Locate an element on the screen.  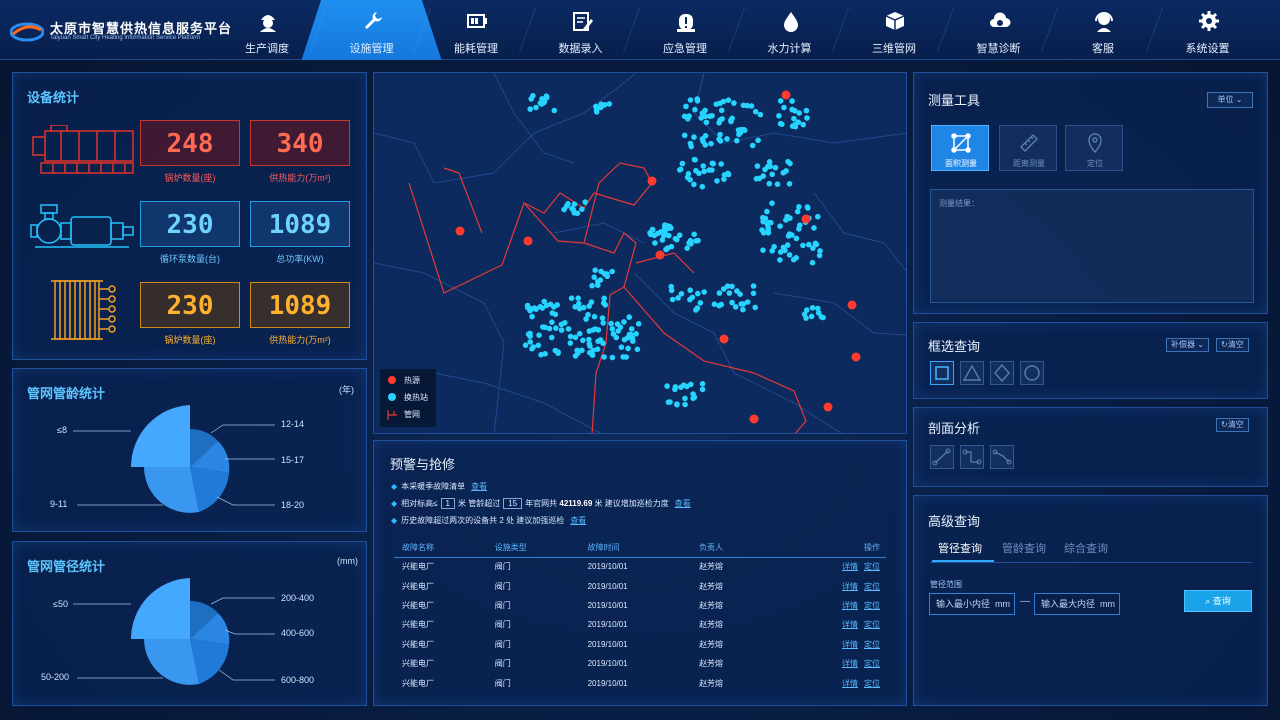
query-button: ⌕ 查询 is located at coordinates (1218, 601).